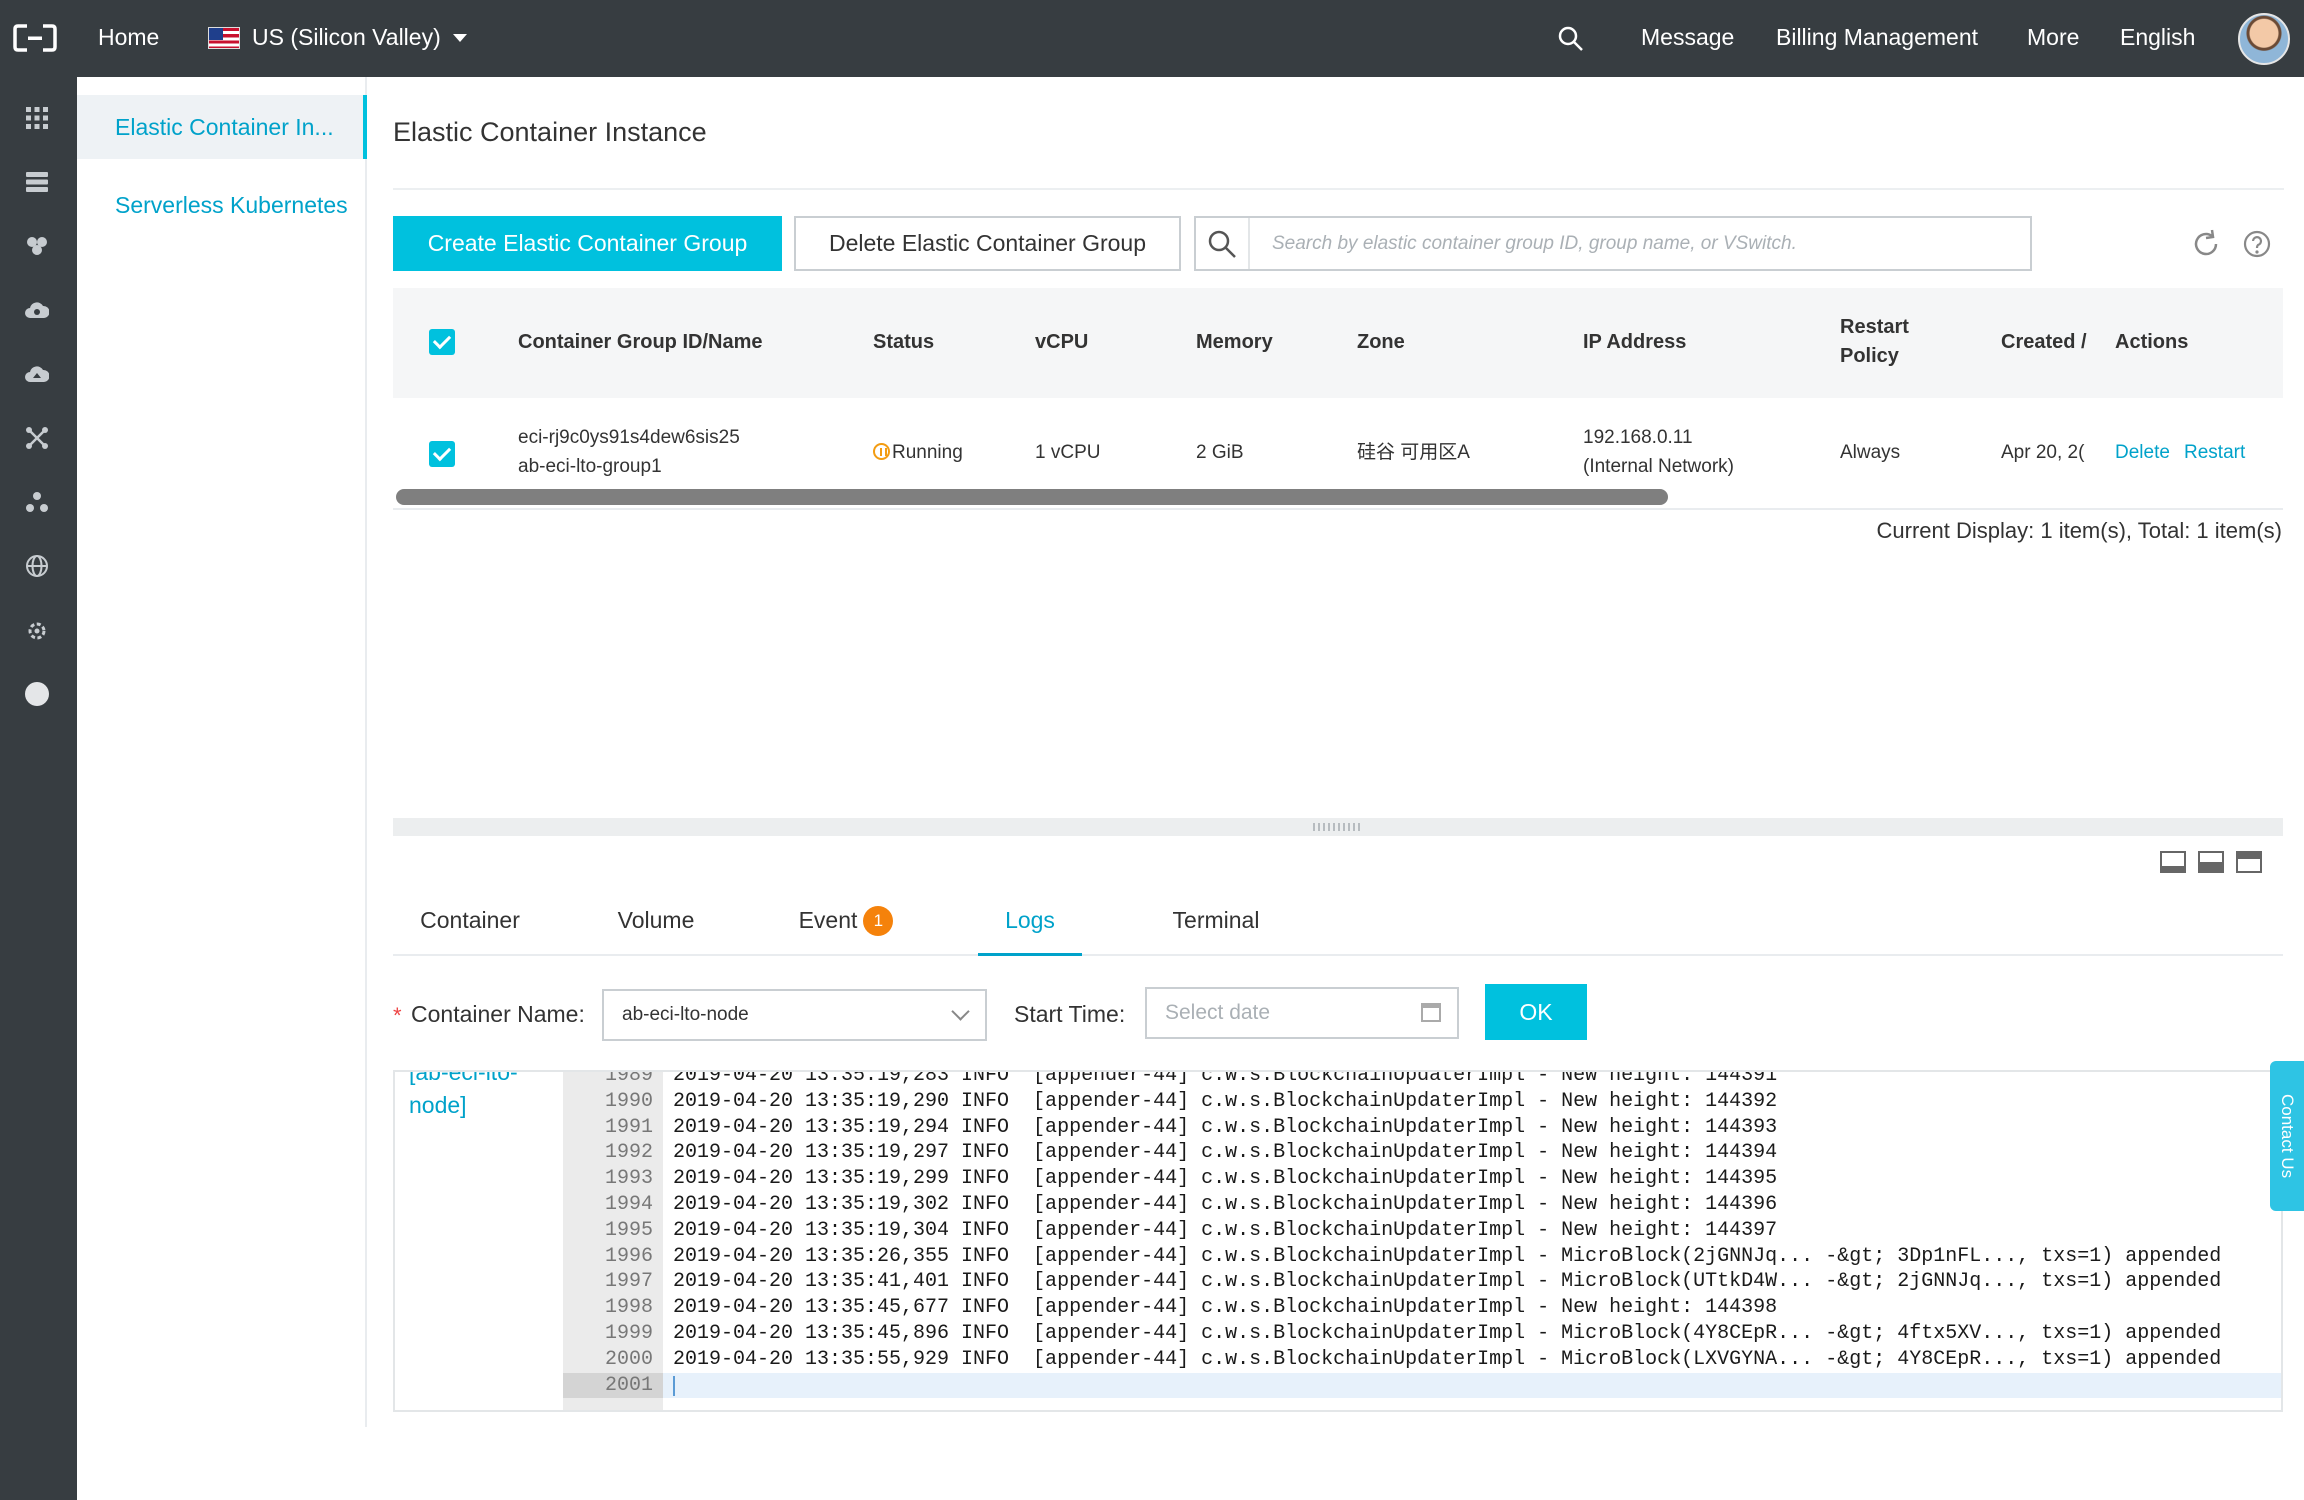 The image size is (2304, 1500). I want to click on ok-button: OK, so click(1536, 1012).